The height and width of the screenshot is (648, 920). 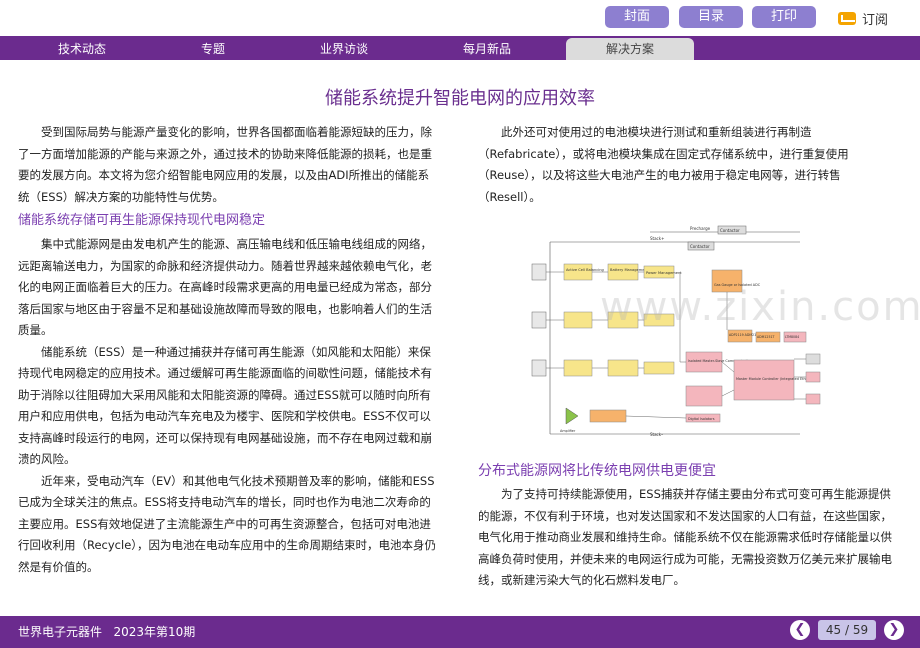 What do you see at coordinates (700, 246) in the screenshot?
I see `contactor-label-2: Contactor` at bounding box center [700, 246].